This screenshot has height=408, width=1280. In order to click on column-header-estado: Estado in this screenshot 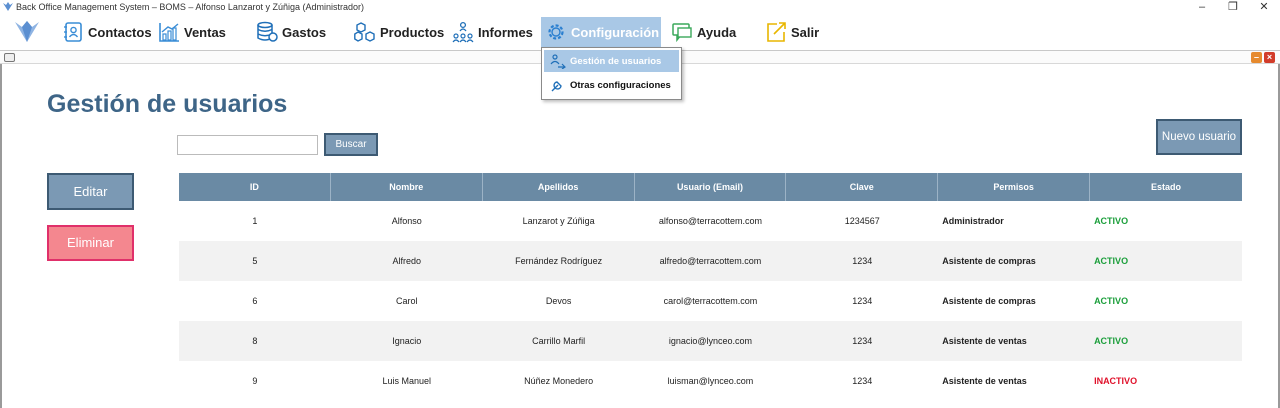, I will do `click(1166, 187)`.